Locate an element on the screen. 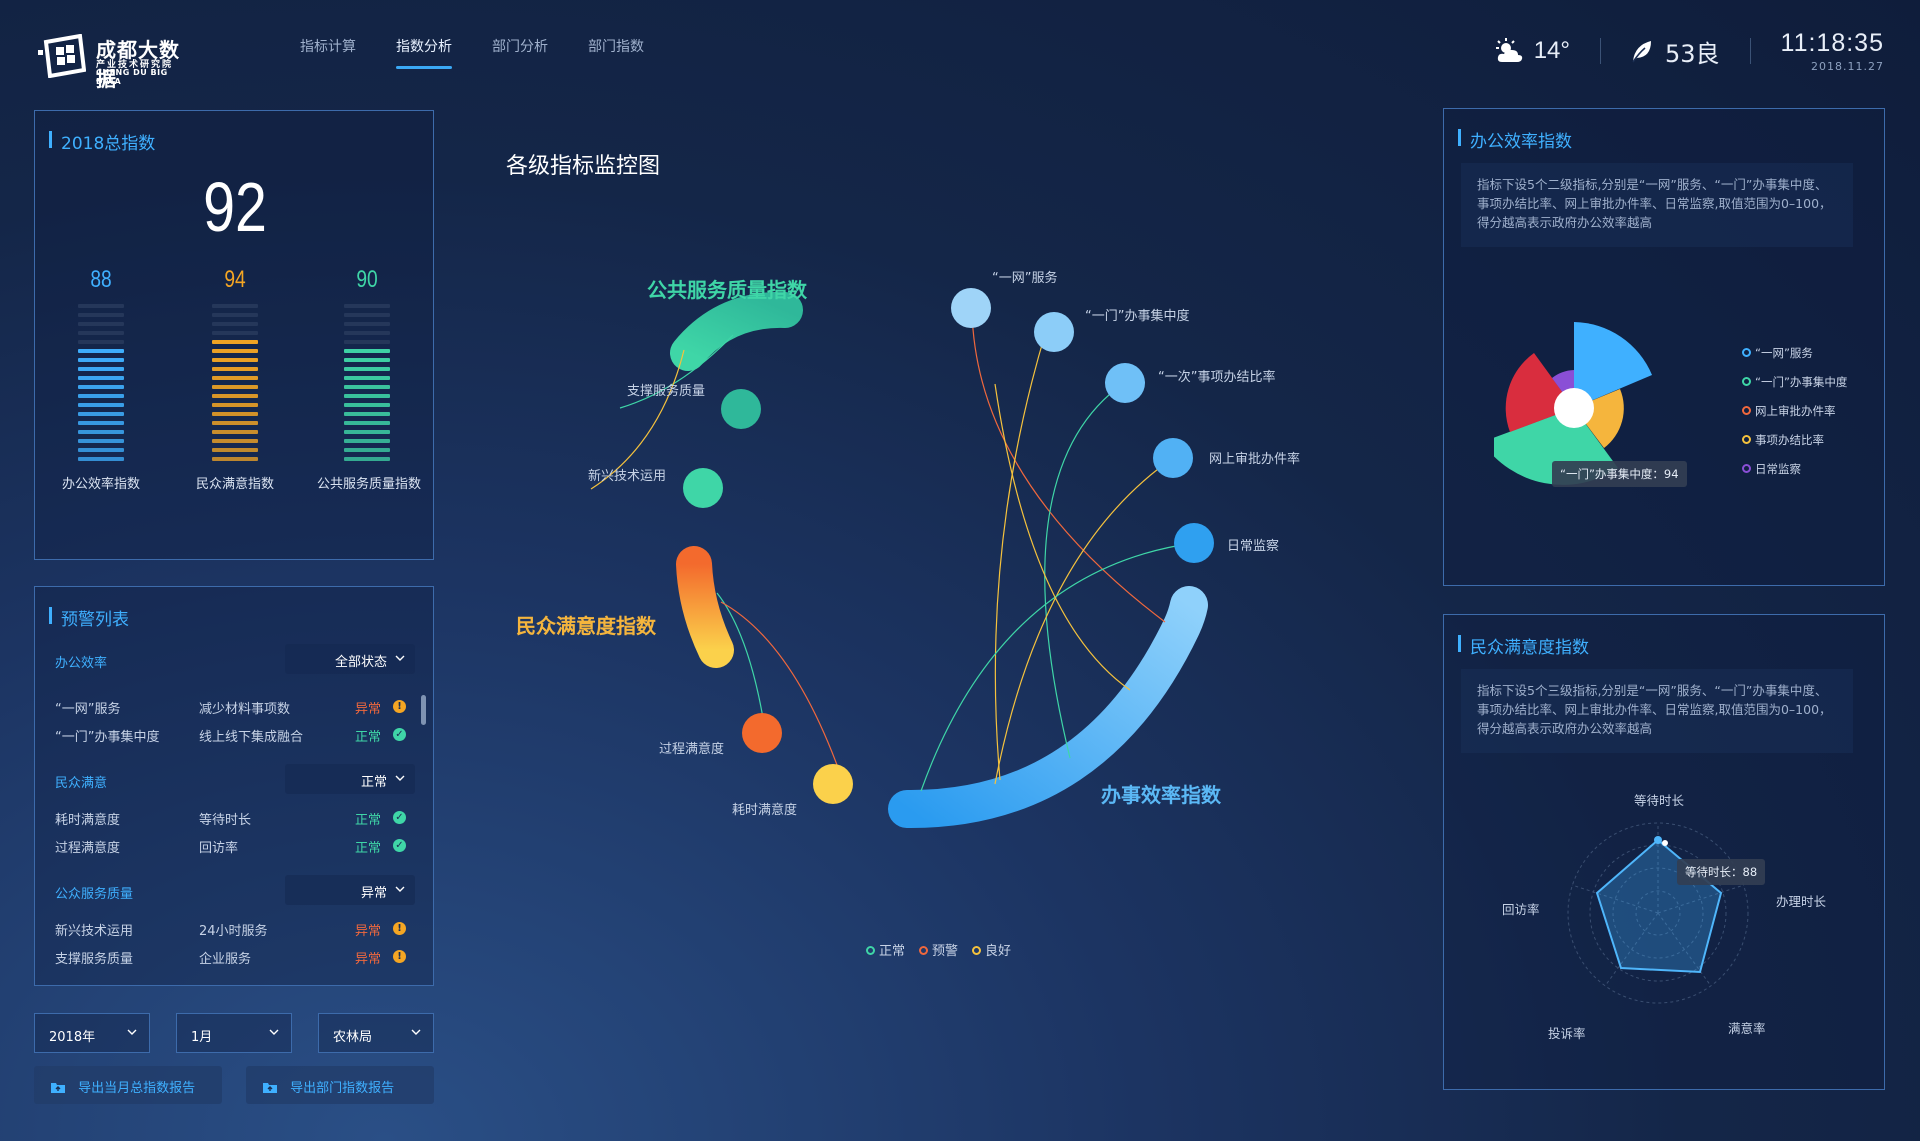 The image size is (1920, 1141). bar-public: 90 公共服务质量指数 is located at coordinates (369, 379).